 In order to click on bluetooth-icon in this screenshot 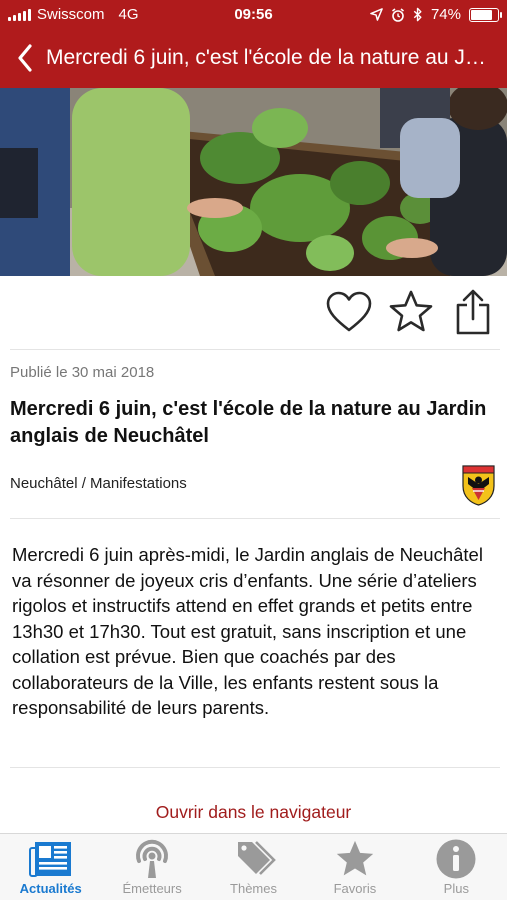, I will do `click(417, 14)`.